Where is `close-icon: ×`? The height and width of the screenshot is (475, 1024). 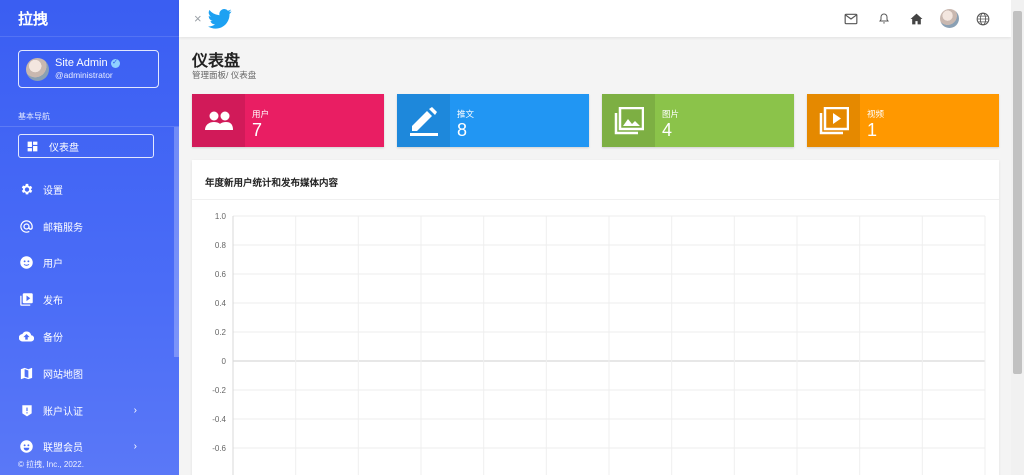
close-icon: × is located at coordinates (198, 18).